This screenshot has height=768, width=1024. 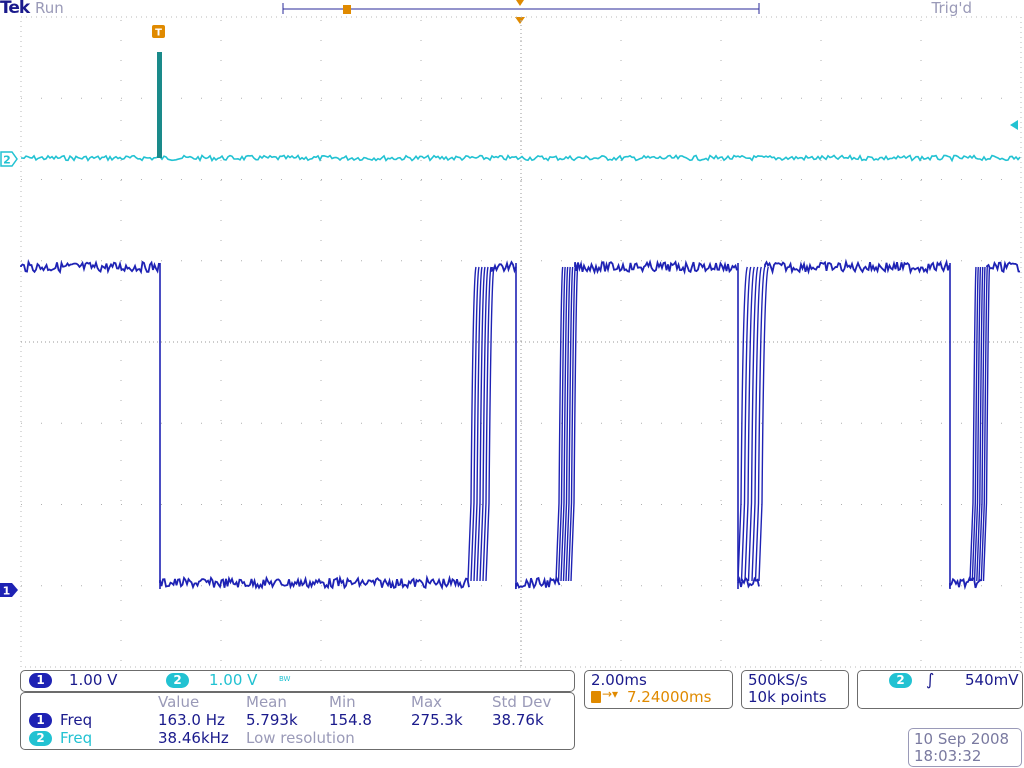 What do you see at coordinates (93, 680) in the screenshot?
I see `ch1-scale: 1.00 V` at bounding box center [93, 680].